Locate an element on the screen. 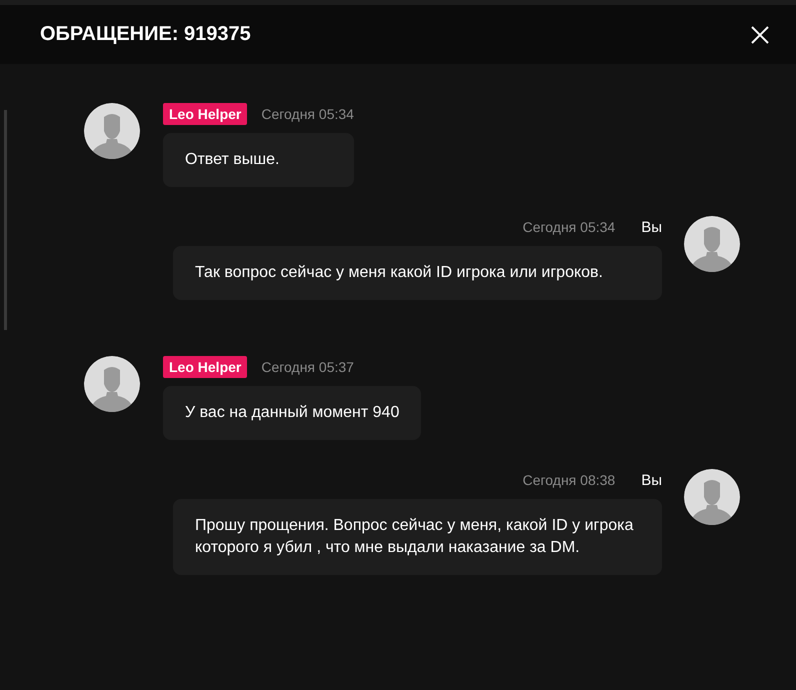 The height and width of the screenshot is (690, 796). message-time: Сегодня 05:37 is located at coordinates (307, 367).